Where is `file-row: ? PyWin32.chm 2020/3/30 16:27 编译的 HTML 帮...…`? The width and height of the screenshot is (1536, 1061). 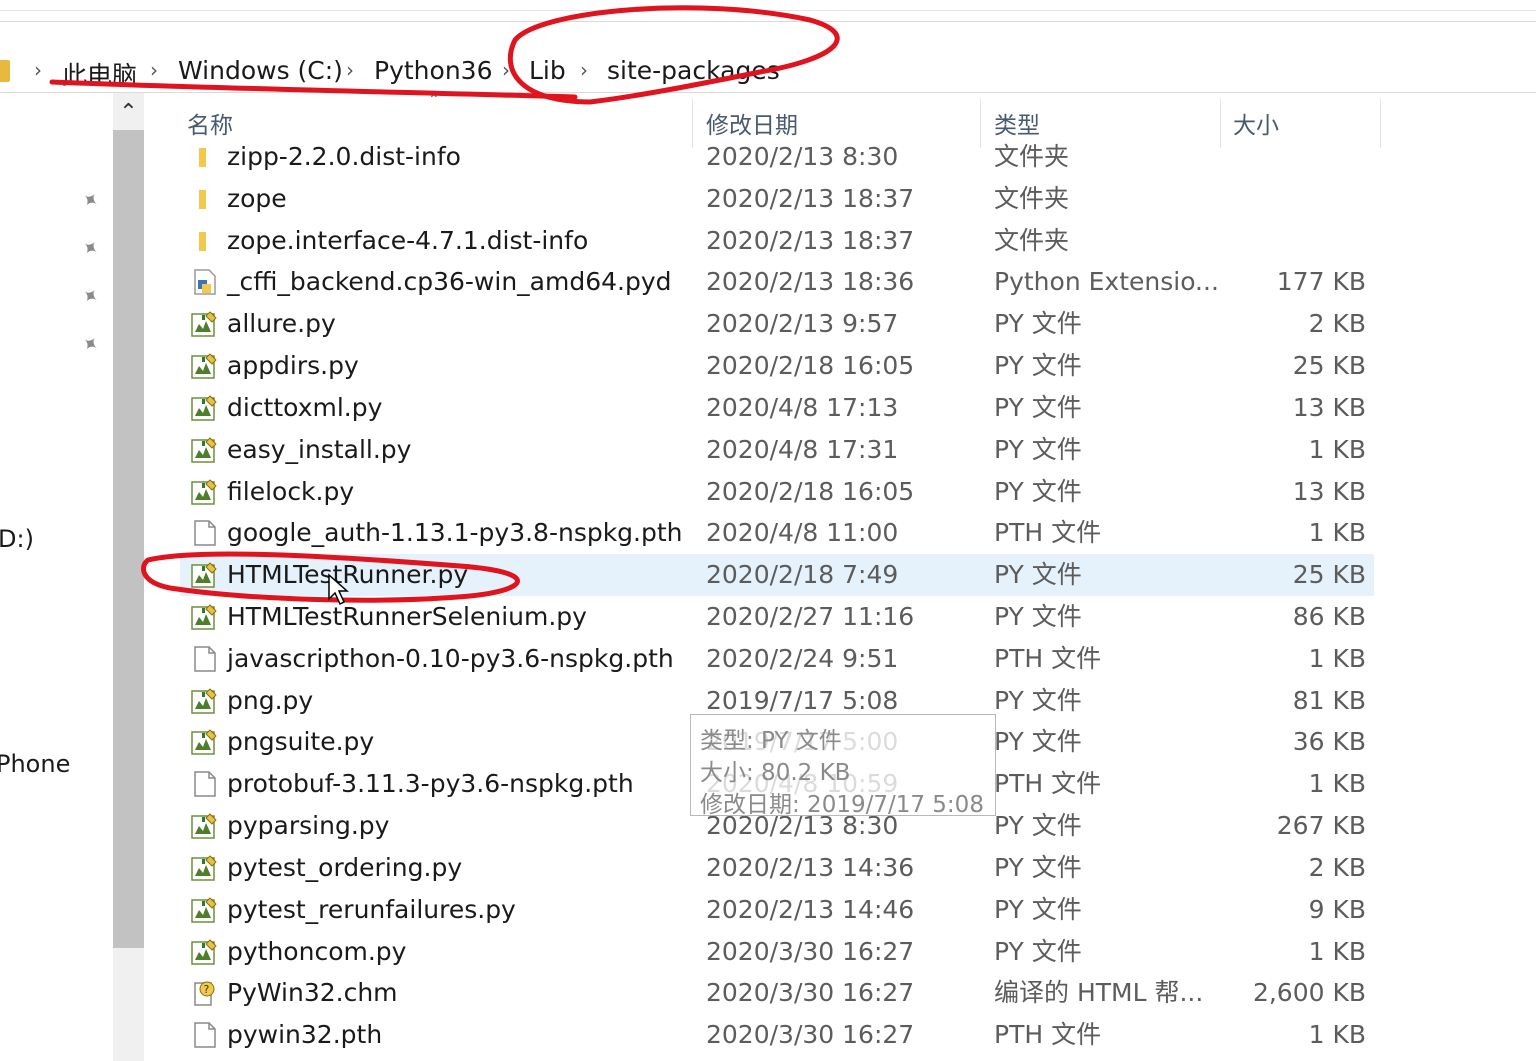
file-row: ? PyWin32.chm 2020/3/30 16:27 编译的 HTML 帮...… is located at coordinates (777, 993).